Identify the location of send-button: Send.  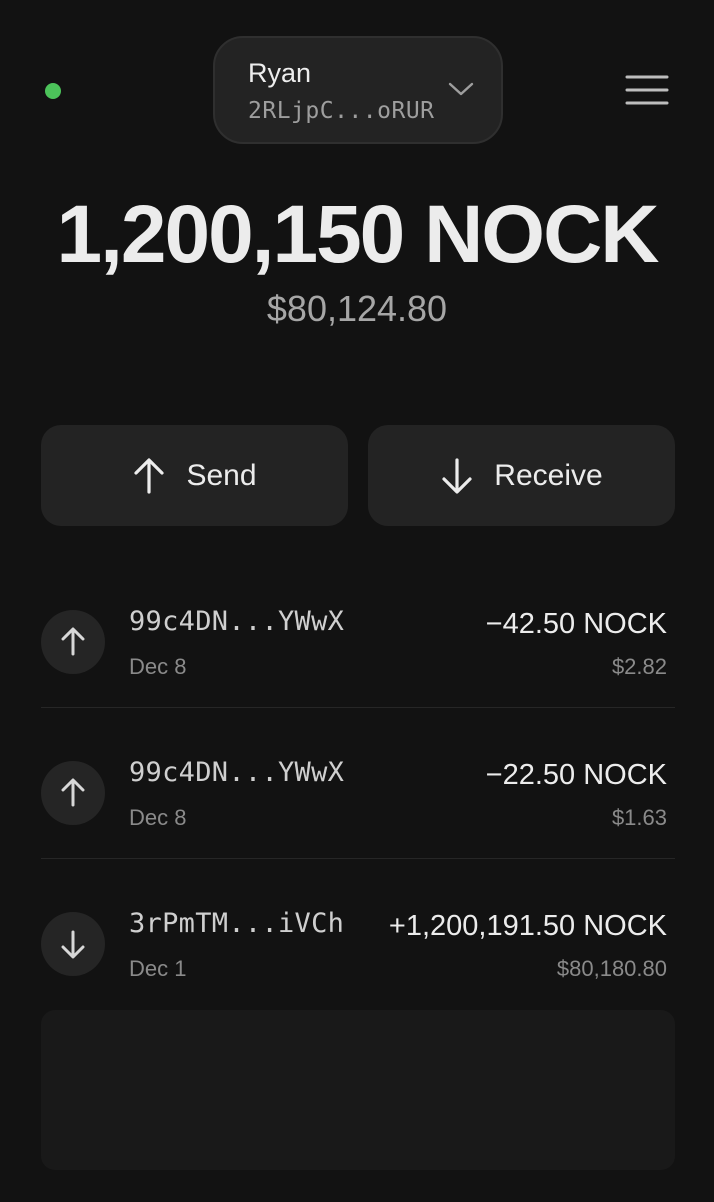
(194, 475).